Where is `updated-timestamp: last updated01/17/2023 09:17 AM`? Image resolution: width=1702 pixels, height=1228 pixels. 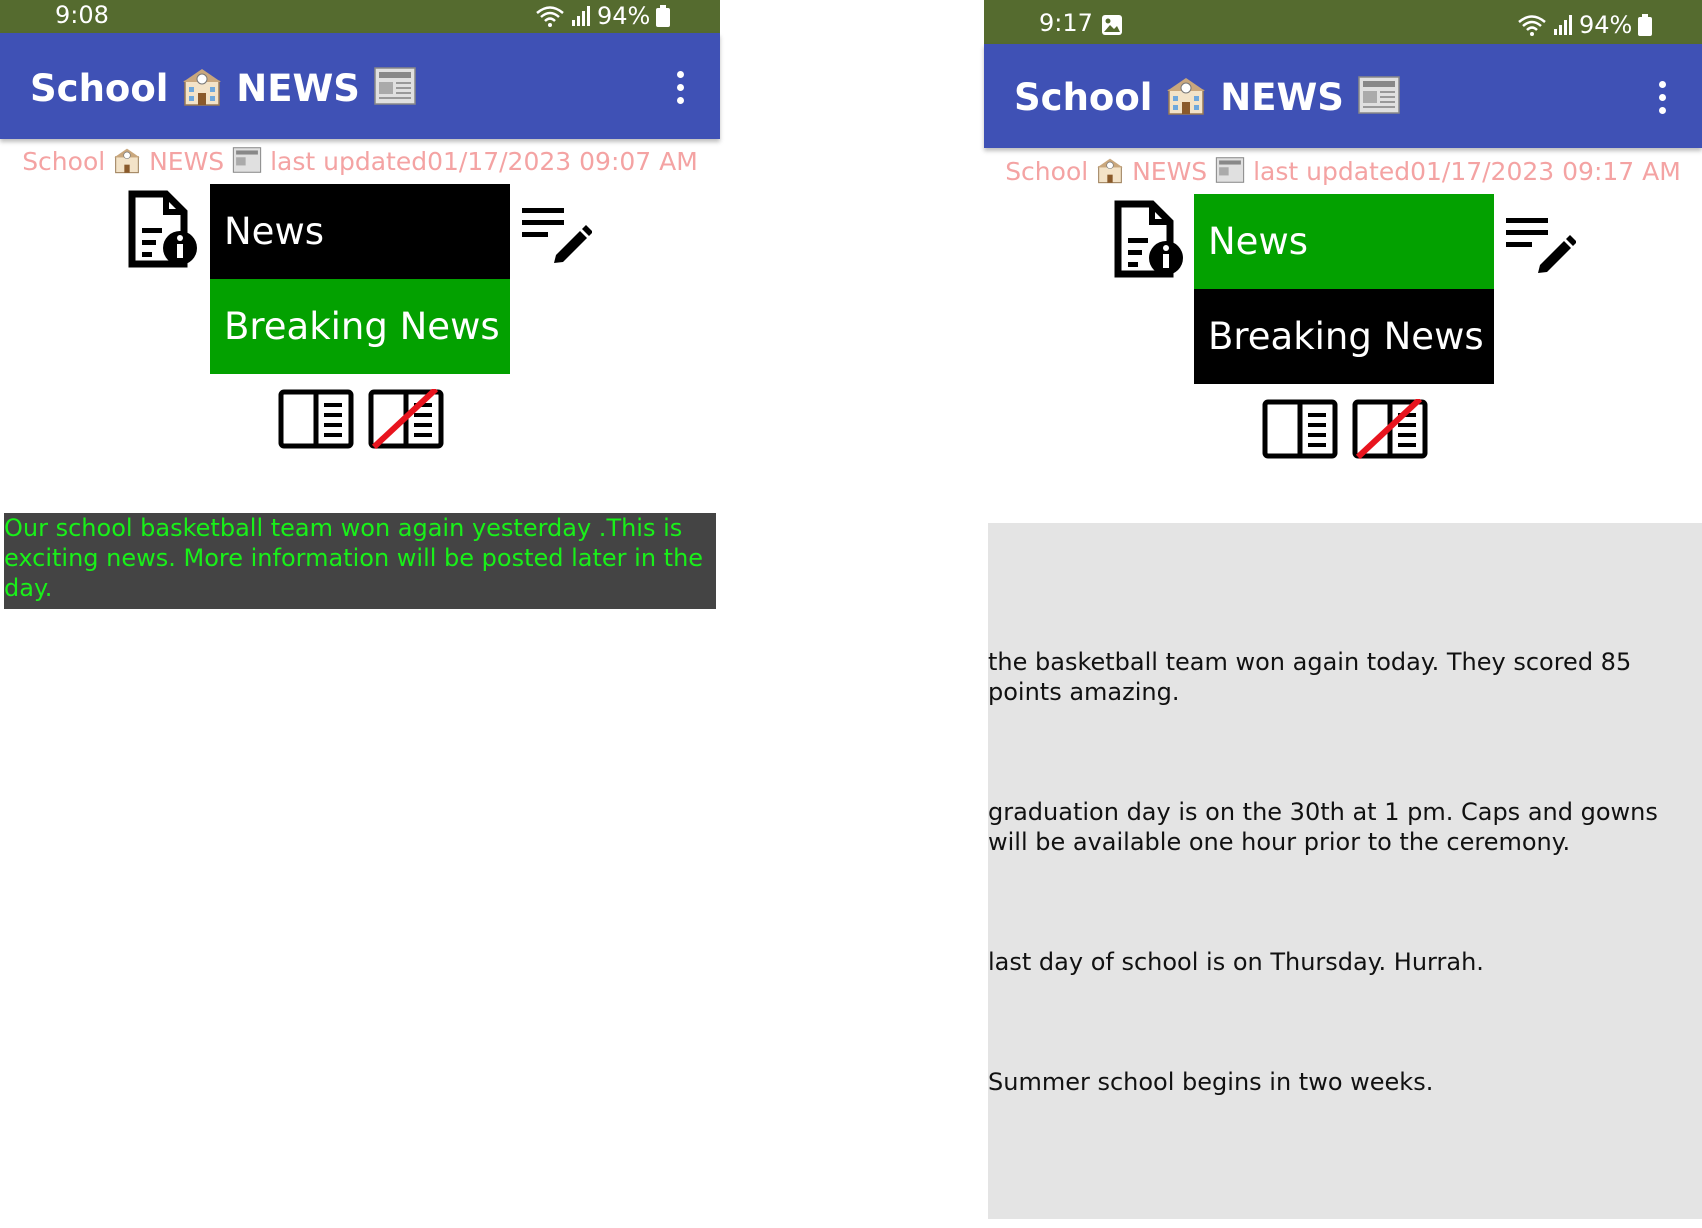
updated-timestamp: last updated01/17/2023 09:17 AM is located at coordinates (1467, 171).